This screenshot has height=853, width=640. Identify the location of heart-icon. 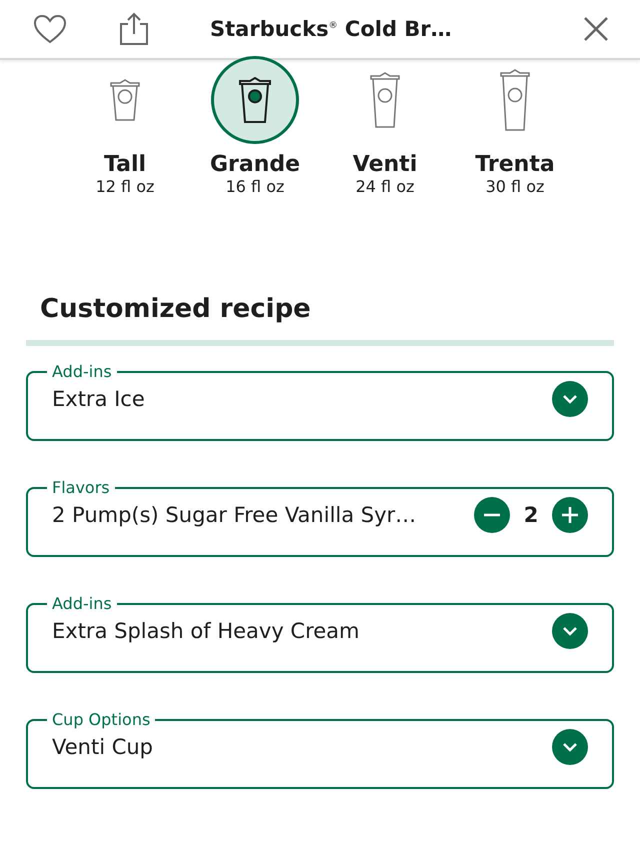
(50, 29).